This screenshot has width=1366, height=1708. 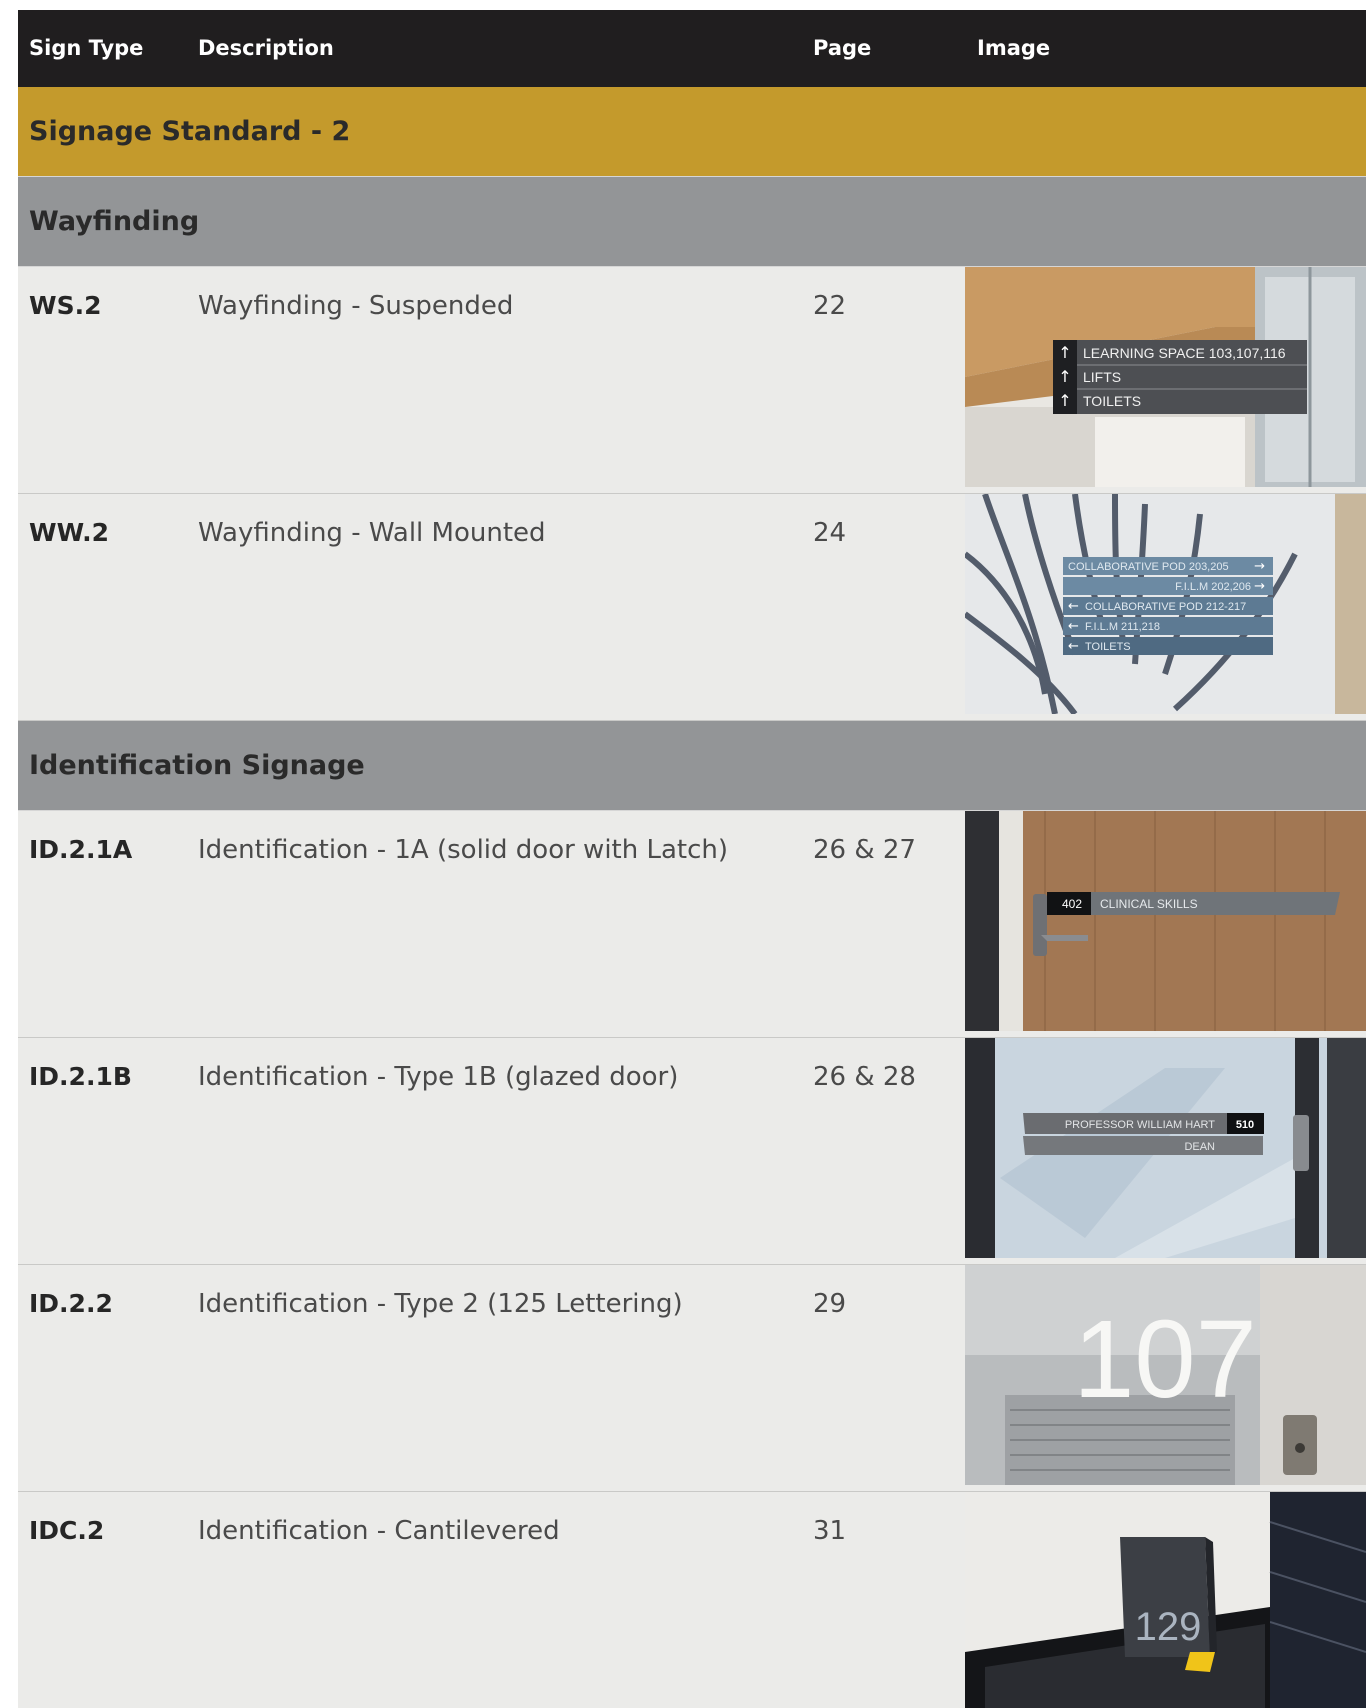 I want to click on column-header-sign-type: Sign Type, so click(x=86, y=48).